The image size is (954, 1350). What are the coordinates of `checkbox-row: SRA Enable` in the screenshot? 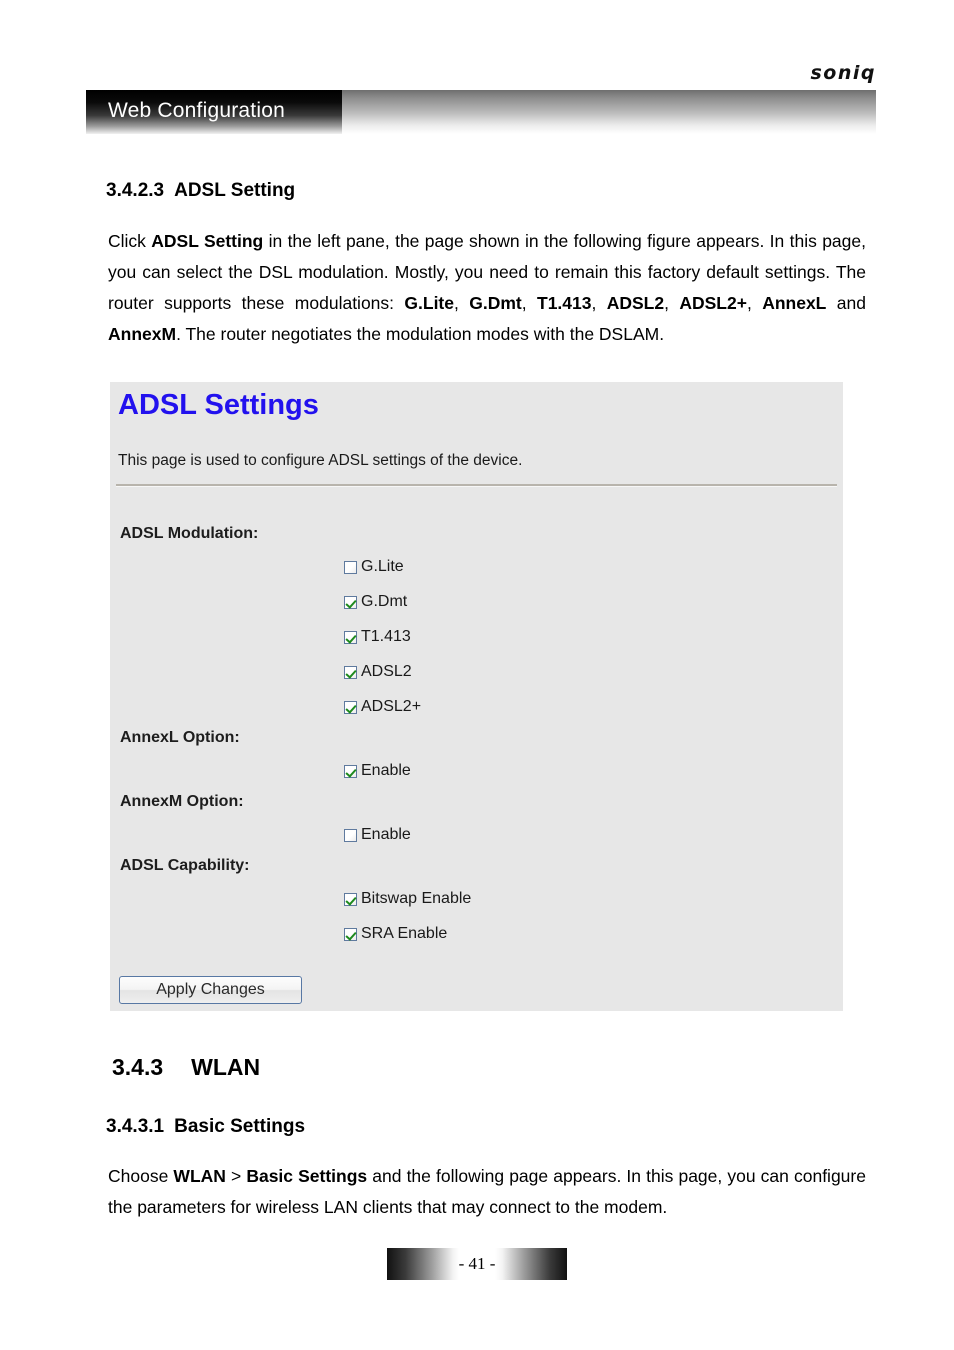 It's located at (395, 934).